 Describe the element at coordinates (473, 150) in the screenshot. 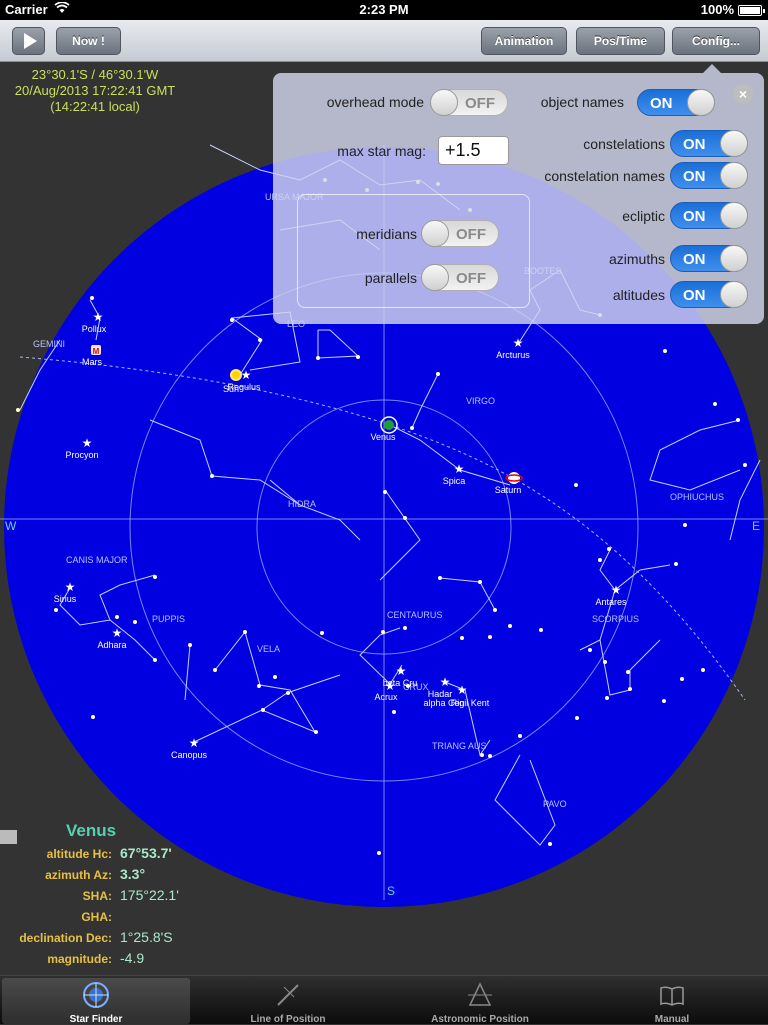

I see `max-star-mag-input: +1.5` at that location.